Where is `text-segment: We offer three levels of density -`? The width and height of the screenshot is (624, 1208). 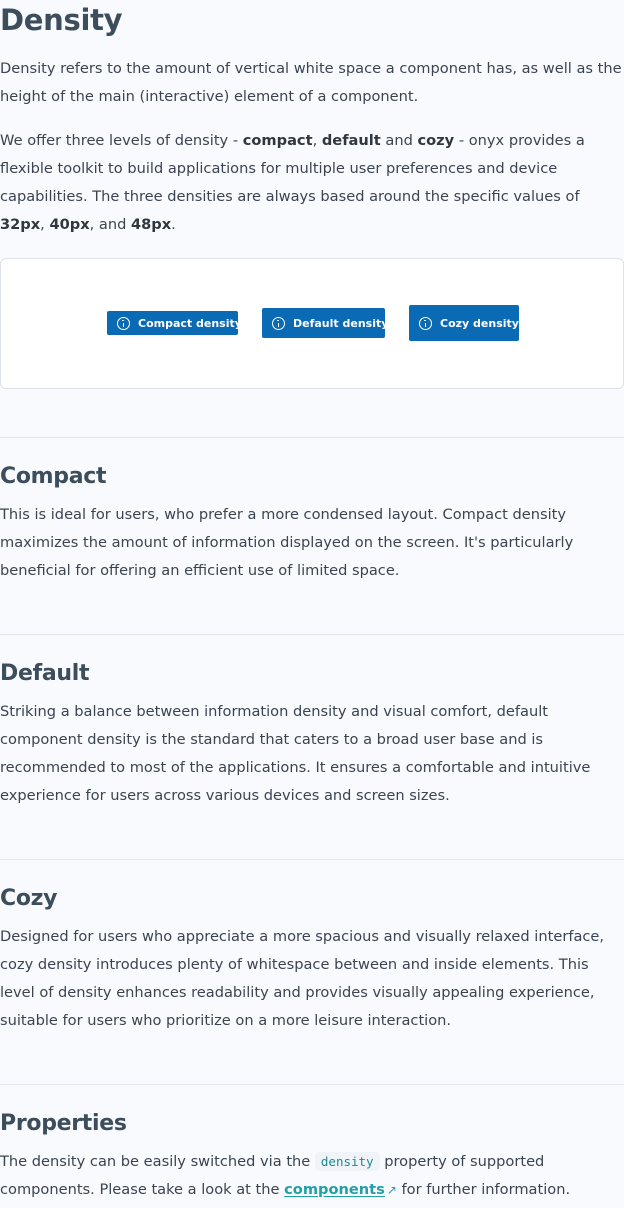 text-segment: We offer three levels of density - is located at coordinates (121, 140).